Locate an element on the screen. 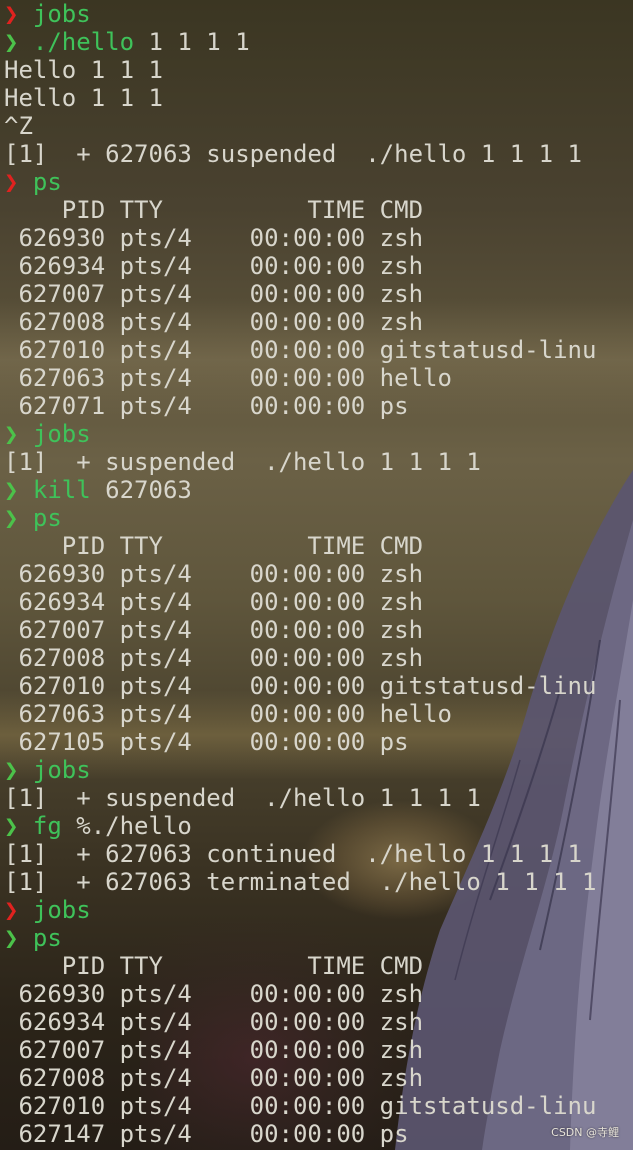  output-text: ^Z is located at coordinates (18, 126).